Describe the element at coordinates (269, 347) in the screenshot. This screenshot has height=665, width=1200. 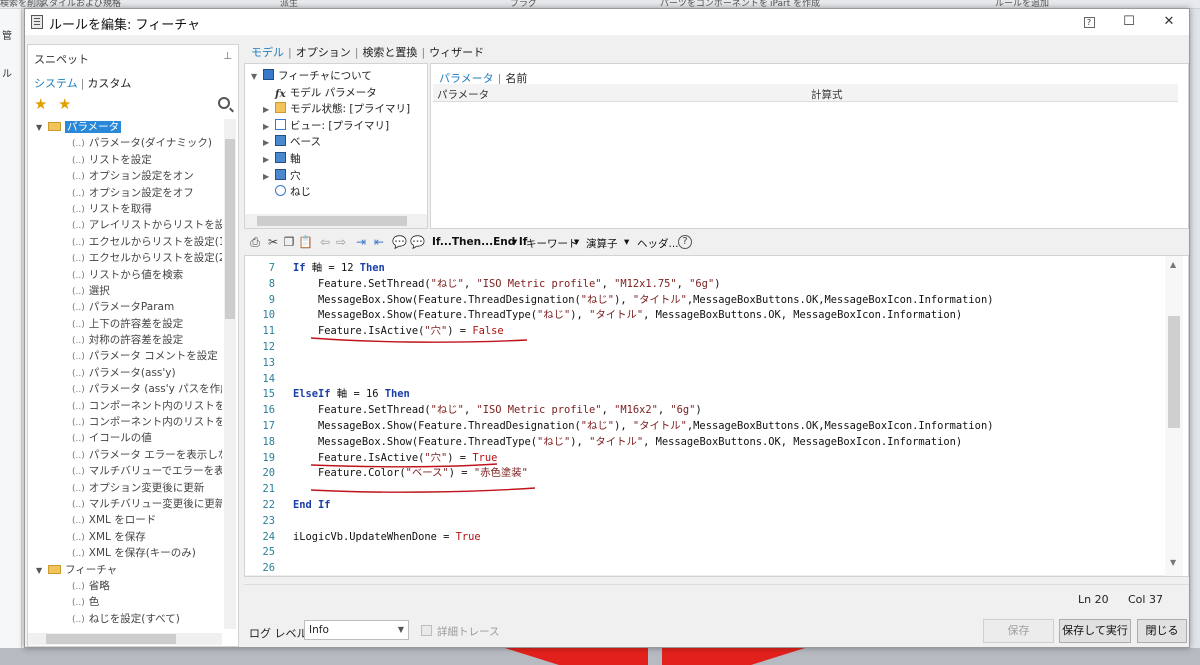
I see `code-line: 12` at that location.